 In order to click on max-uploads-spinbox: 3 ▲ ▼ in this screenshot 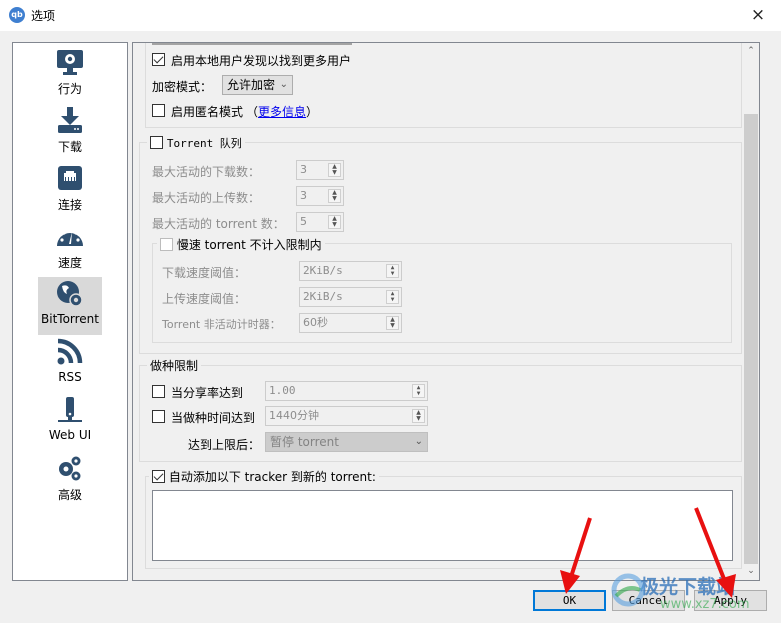, I will do `click(320, 196)`.